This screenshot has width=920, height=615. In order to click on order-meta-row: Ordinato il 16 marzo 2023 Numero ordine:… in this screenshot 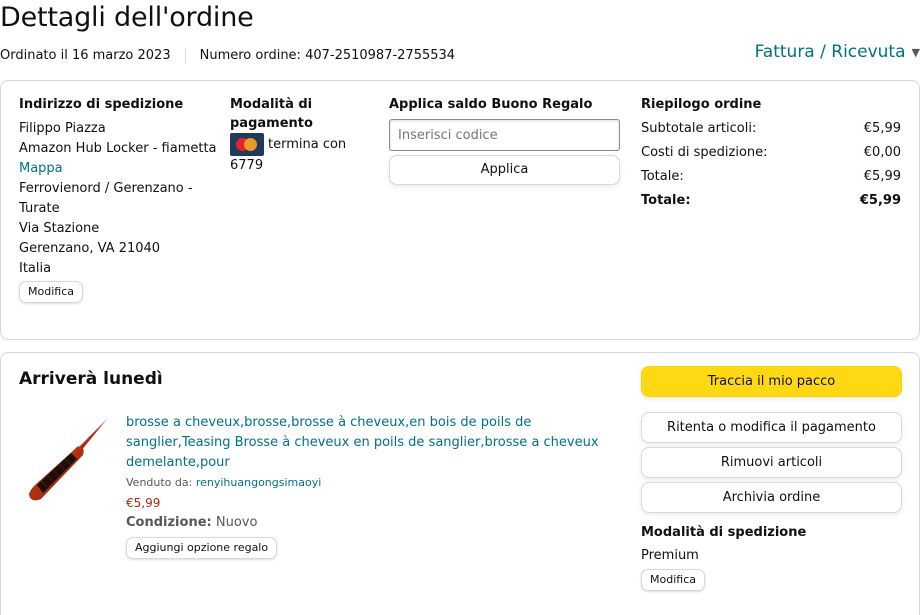, I will do `click(227, 55)`.